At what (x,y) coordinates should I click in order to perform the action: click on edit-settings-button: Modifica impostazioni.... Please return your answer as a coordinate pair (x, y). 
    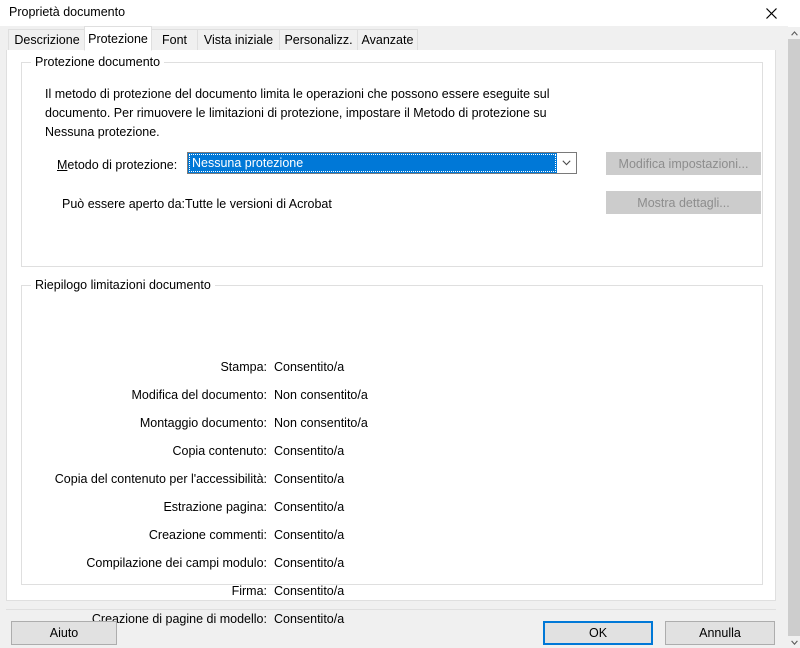
    Looking at the image, I should click on (683, 163).